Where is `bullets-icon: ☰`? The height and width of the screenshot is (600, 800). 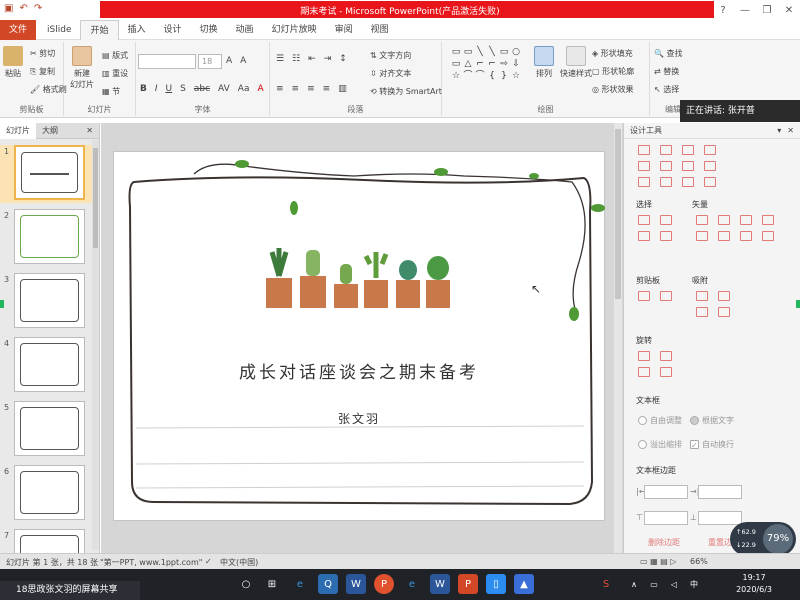 bullets-icon: ☰ is located at coordinates (280, 59).